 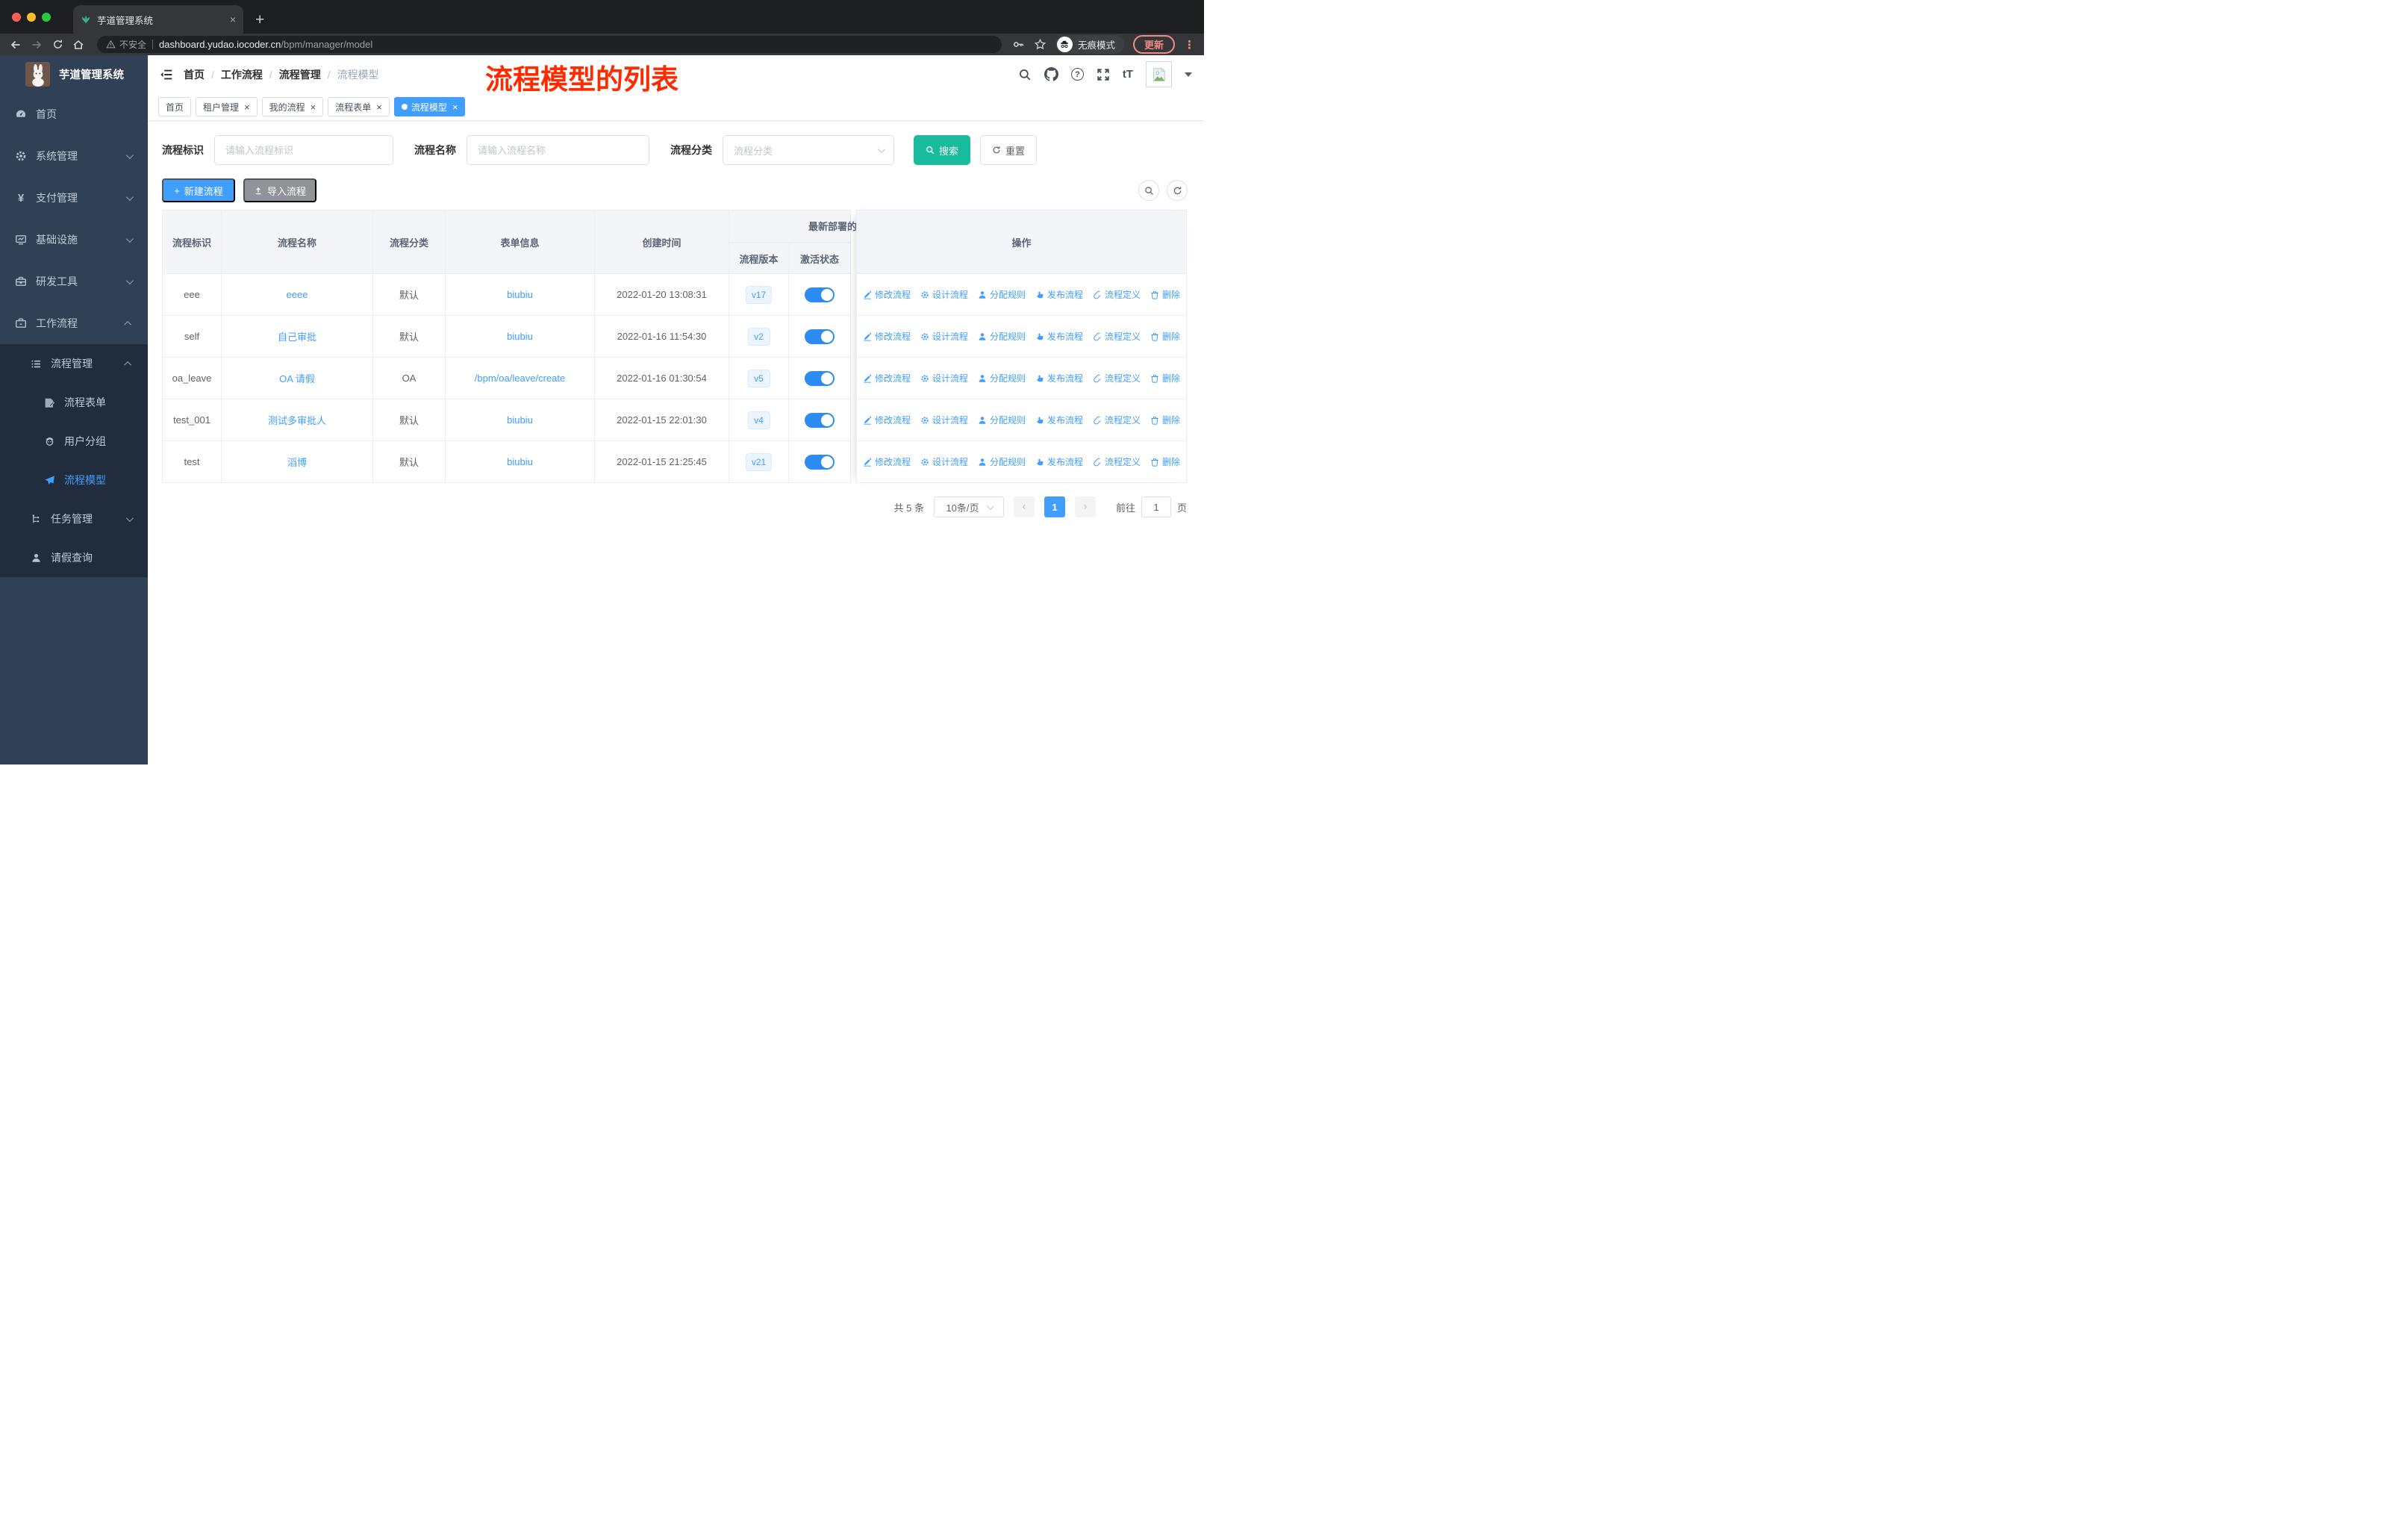 What do you see at coordinates (74, 480) in the screenshot?
I see `sidebar-item-process-model: 流程模型` at bounding box center [74, 480].